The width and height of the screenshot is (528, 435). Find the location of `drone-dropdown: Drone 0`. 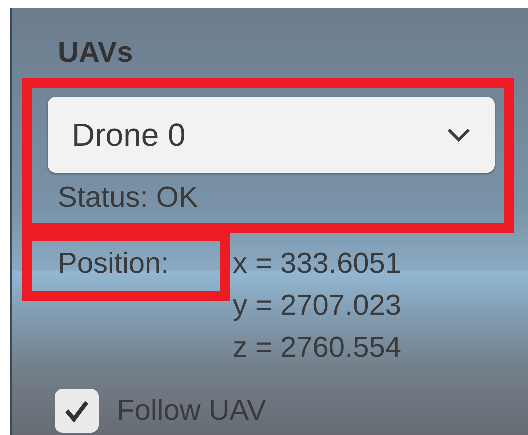

drone-dropdown: Drone 0 is located at coordinates (271, 135).